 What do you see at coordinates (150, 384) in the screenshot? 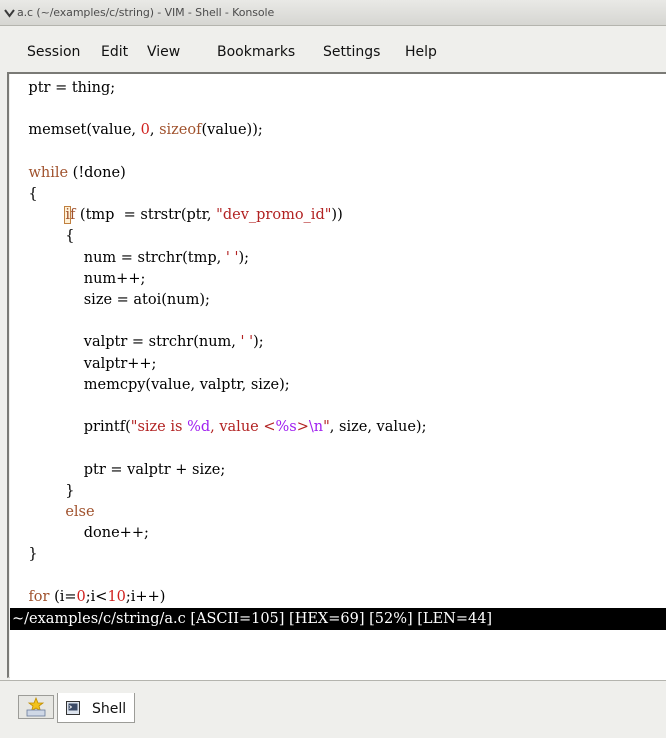
I see `code-line: memcpy(value, valptr, size);` at bounding box center [150, 384].